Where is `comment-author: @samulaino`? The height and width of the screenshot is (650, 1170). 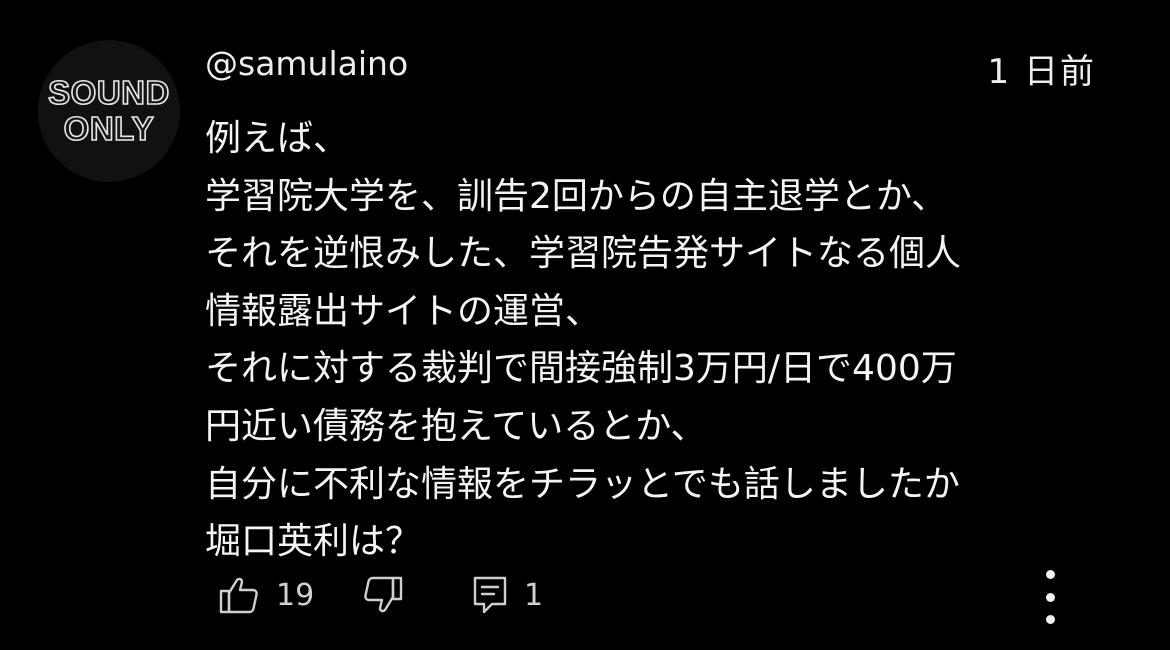
comment-author: @samulaino is located at coordinates (306, 64).